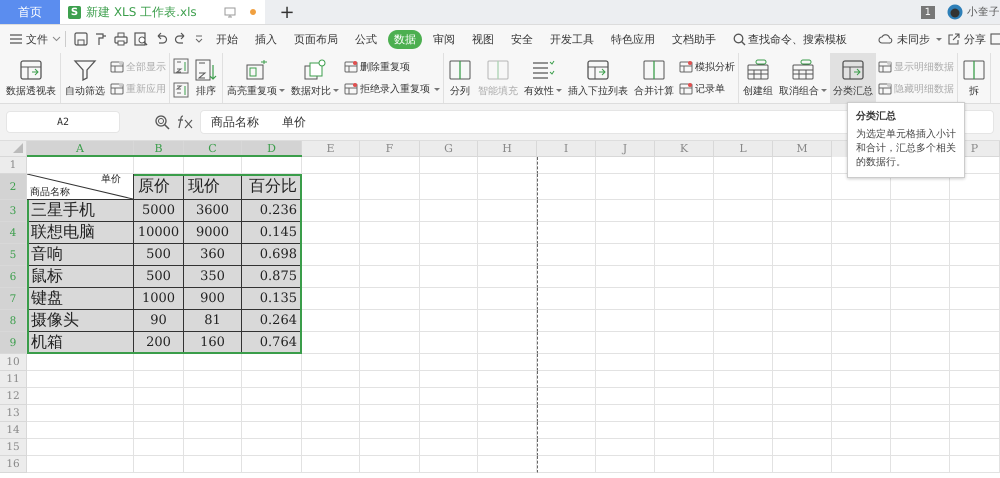 This screenshot has height=478, width=1000. What do you see at coordinates (694, 39) in the screenshot?
I see `ribbon-tab: 文档助手` at bounding box center [694, 39].